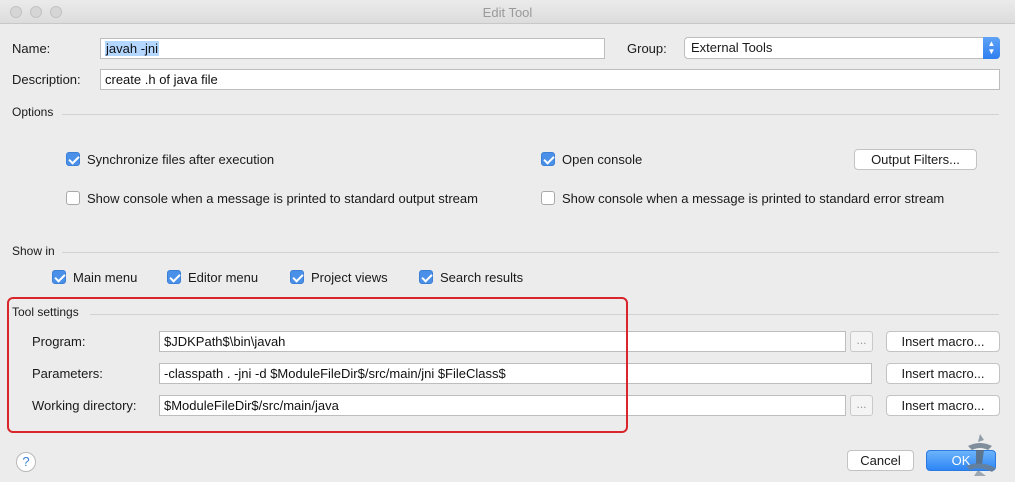 Image resolution: width=1015 pixels, height=482 pixels. I want to click on console-stdout-checkbox, so click(73, 198).